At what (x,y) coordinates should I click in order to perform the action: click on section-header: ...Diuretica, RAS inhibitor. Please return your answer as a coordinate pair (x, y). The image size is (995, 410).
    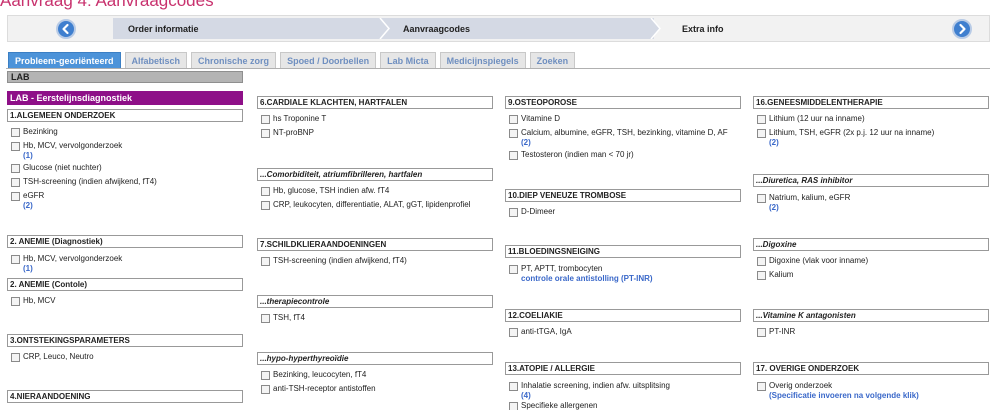
    Looking at the image, I should click on (871, 180).